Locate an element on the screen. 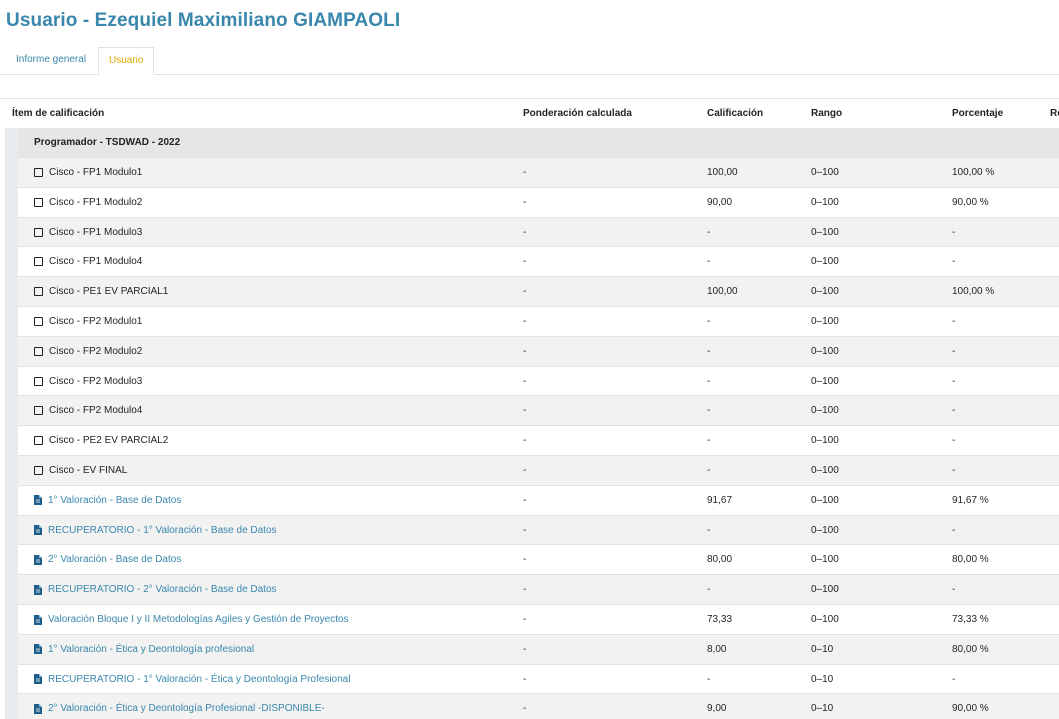  range-cell: 0–10 is located at coordinates (822, 709).